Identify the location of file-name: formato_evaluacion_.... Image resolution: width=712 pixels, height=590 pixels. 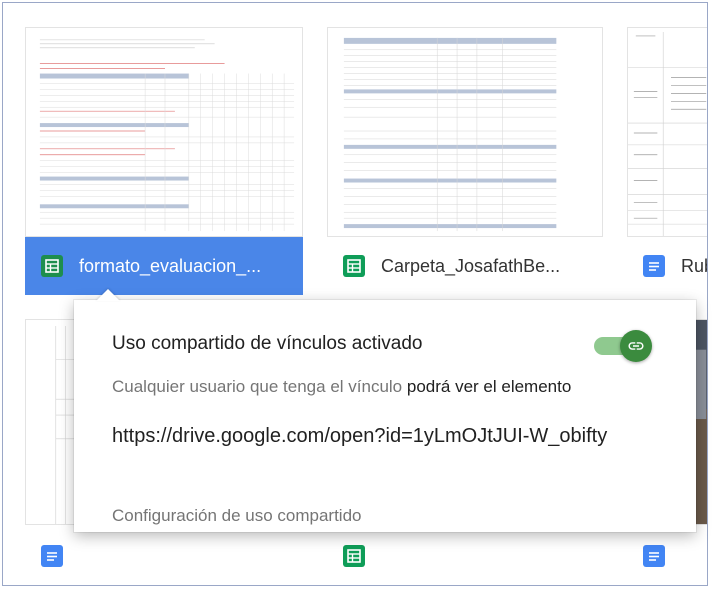
(170, 265).